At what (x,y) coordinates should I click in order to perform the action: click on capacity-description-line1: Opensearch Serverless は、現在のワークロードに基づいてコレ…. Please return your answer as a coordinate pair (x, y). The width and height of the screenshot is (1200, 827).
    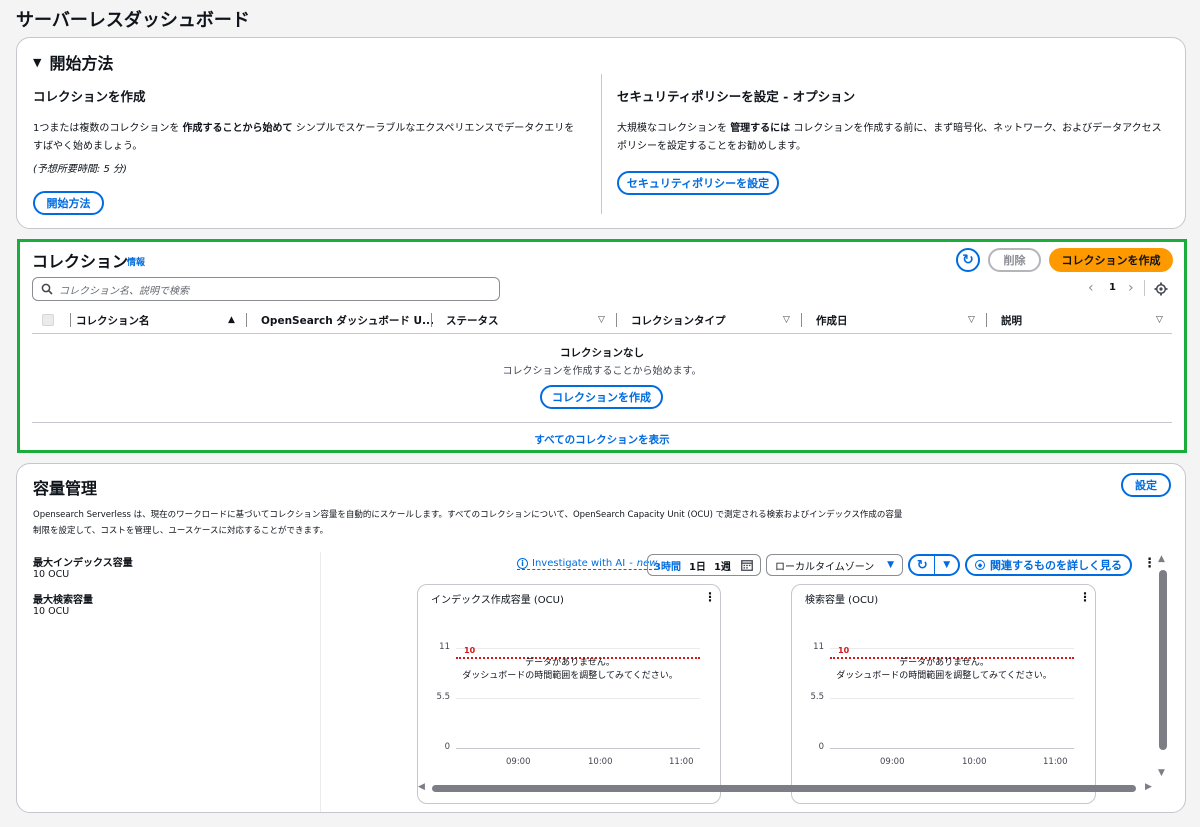
    Looking at the image, I should click on (468, 515).